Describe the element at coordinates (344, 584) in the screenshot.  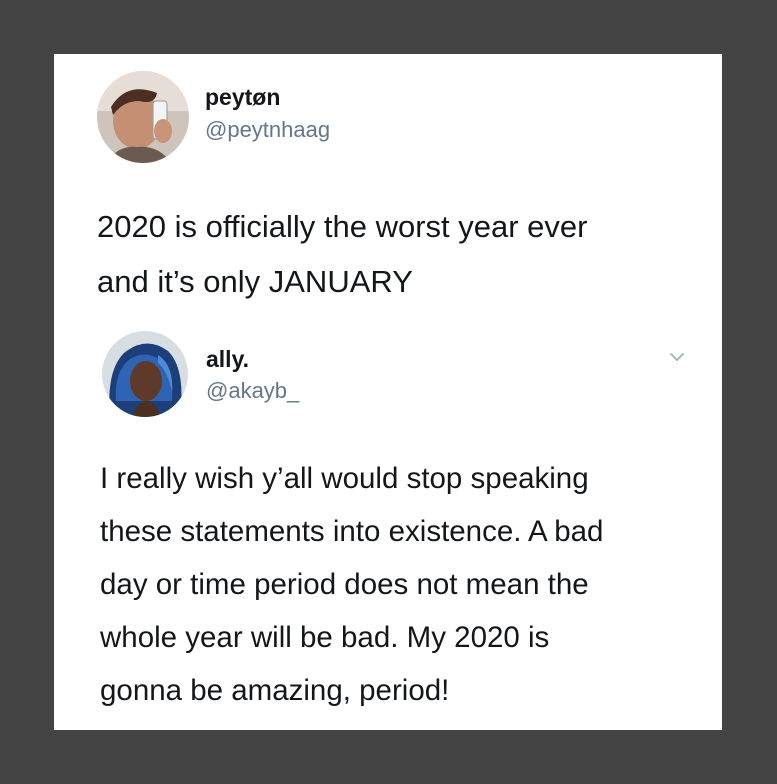
I see `reply-text-line: day or time period does not mean the` at that location.